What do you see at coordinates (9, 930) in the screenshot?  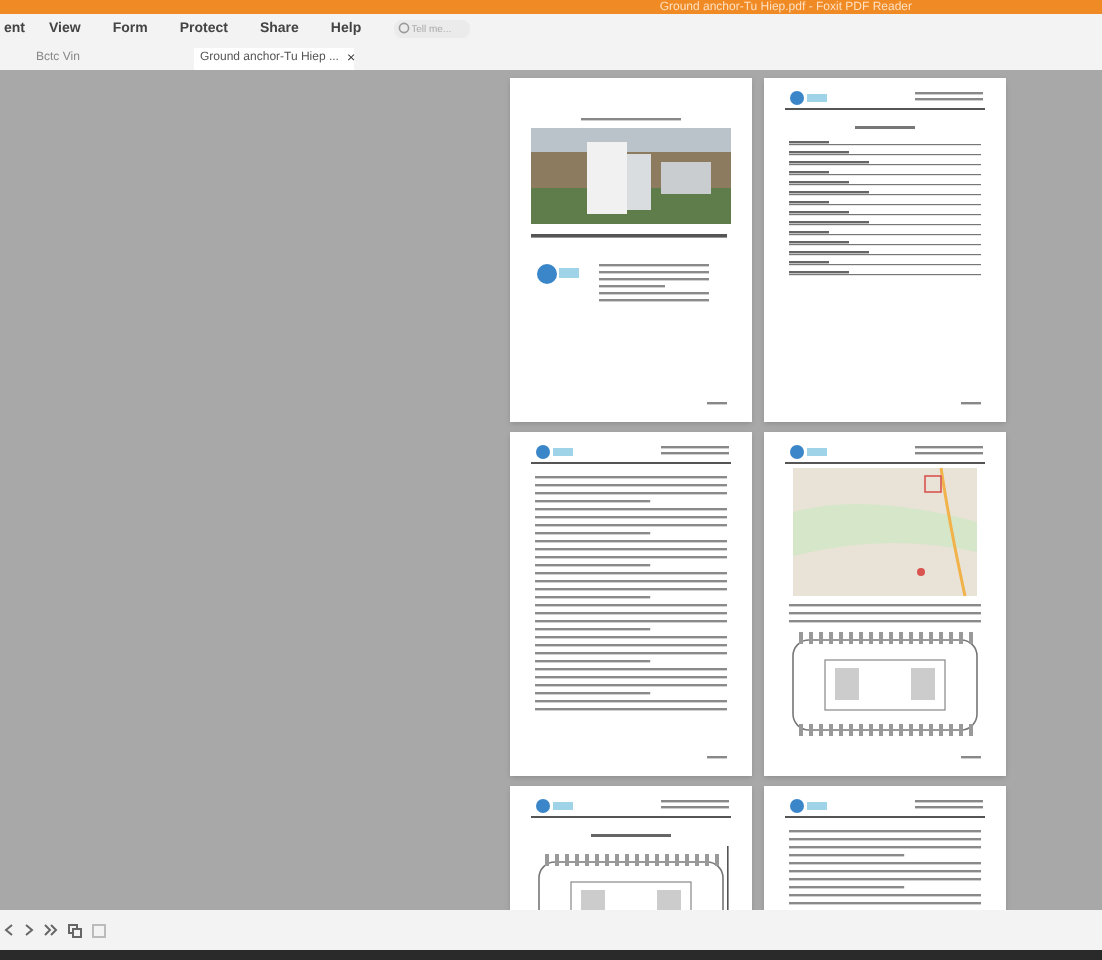 I see `previous-page-icon` at bounding box center [9, 930].